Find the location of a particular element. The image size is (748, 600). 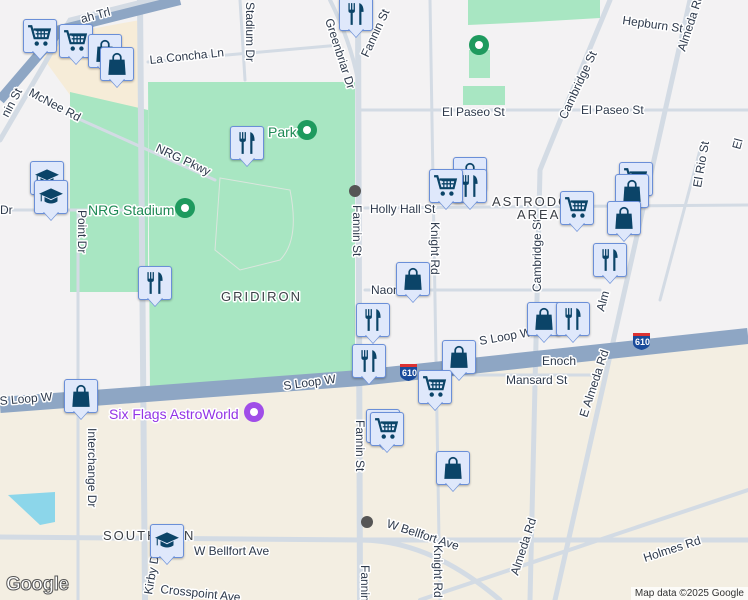

street-label: Alm is located at coordinates (602, 301).